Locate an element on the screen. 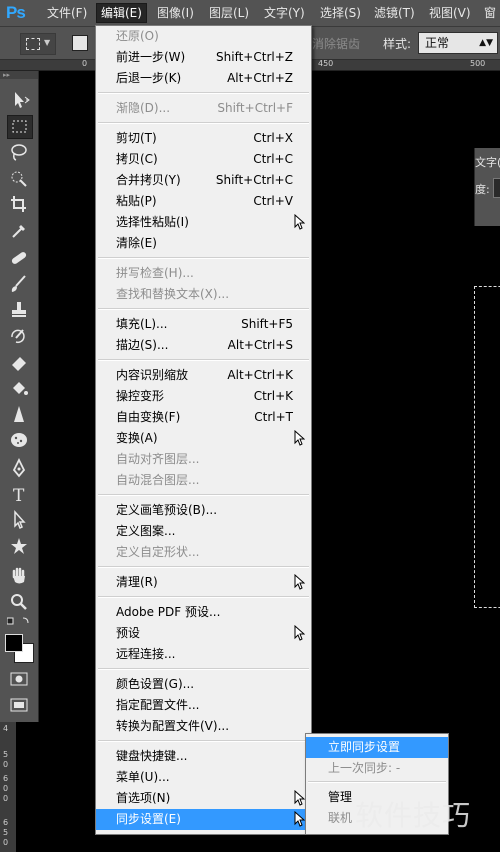  menu-type: 文字(Y) is located at coordinates (284, 13).